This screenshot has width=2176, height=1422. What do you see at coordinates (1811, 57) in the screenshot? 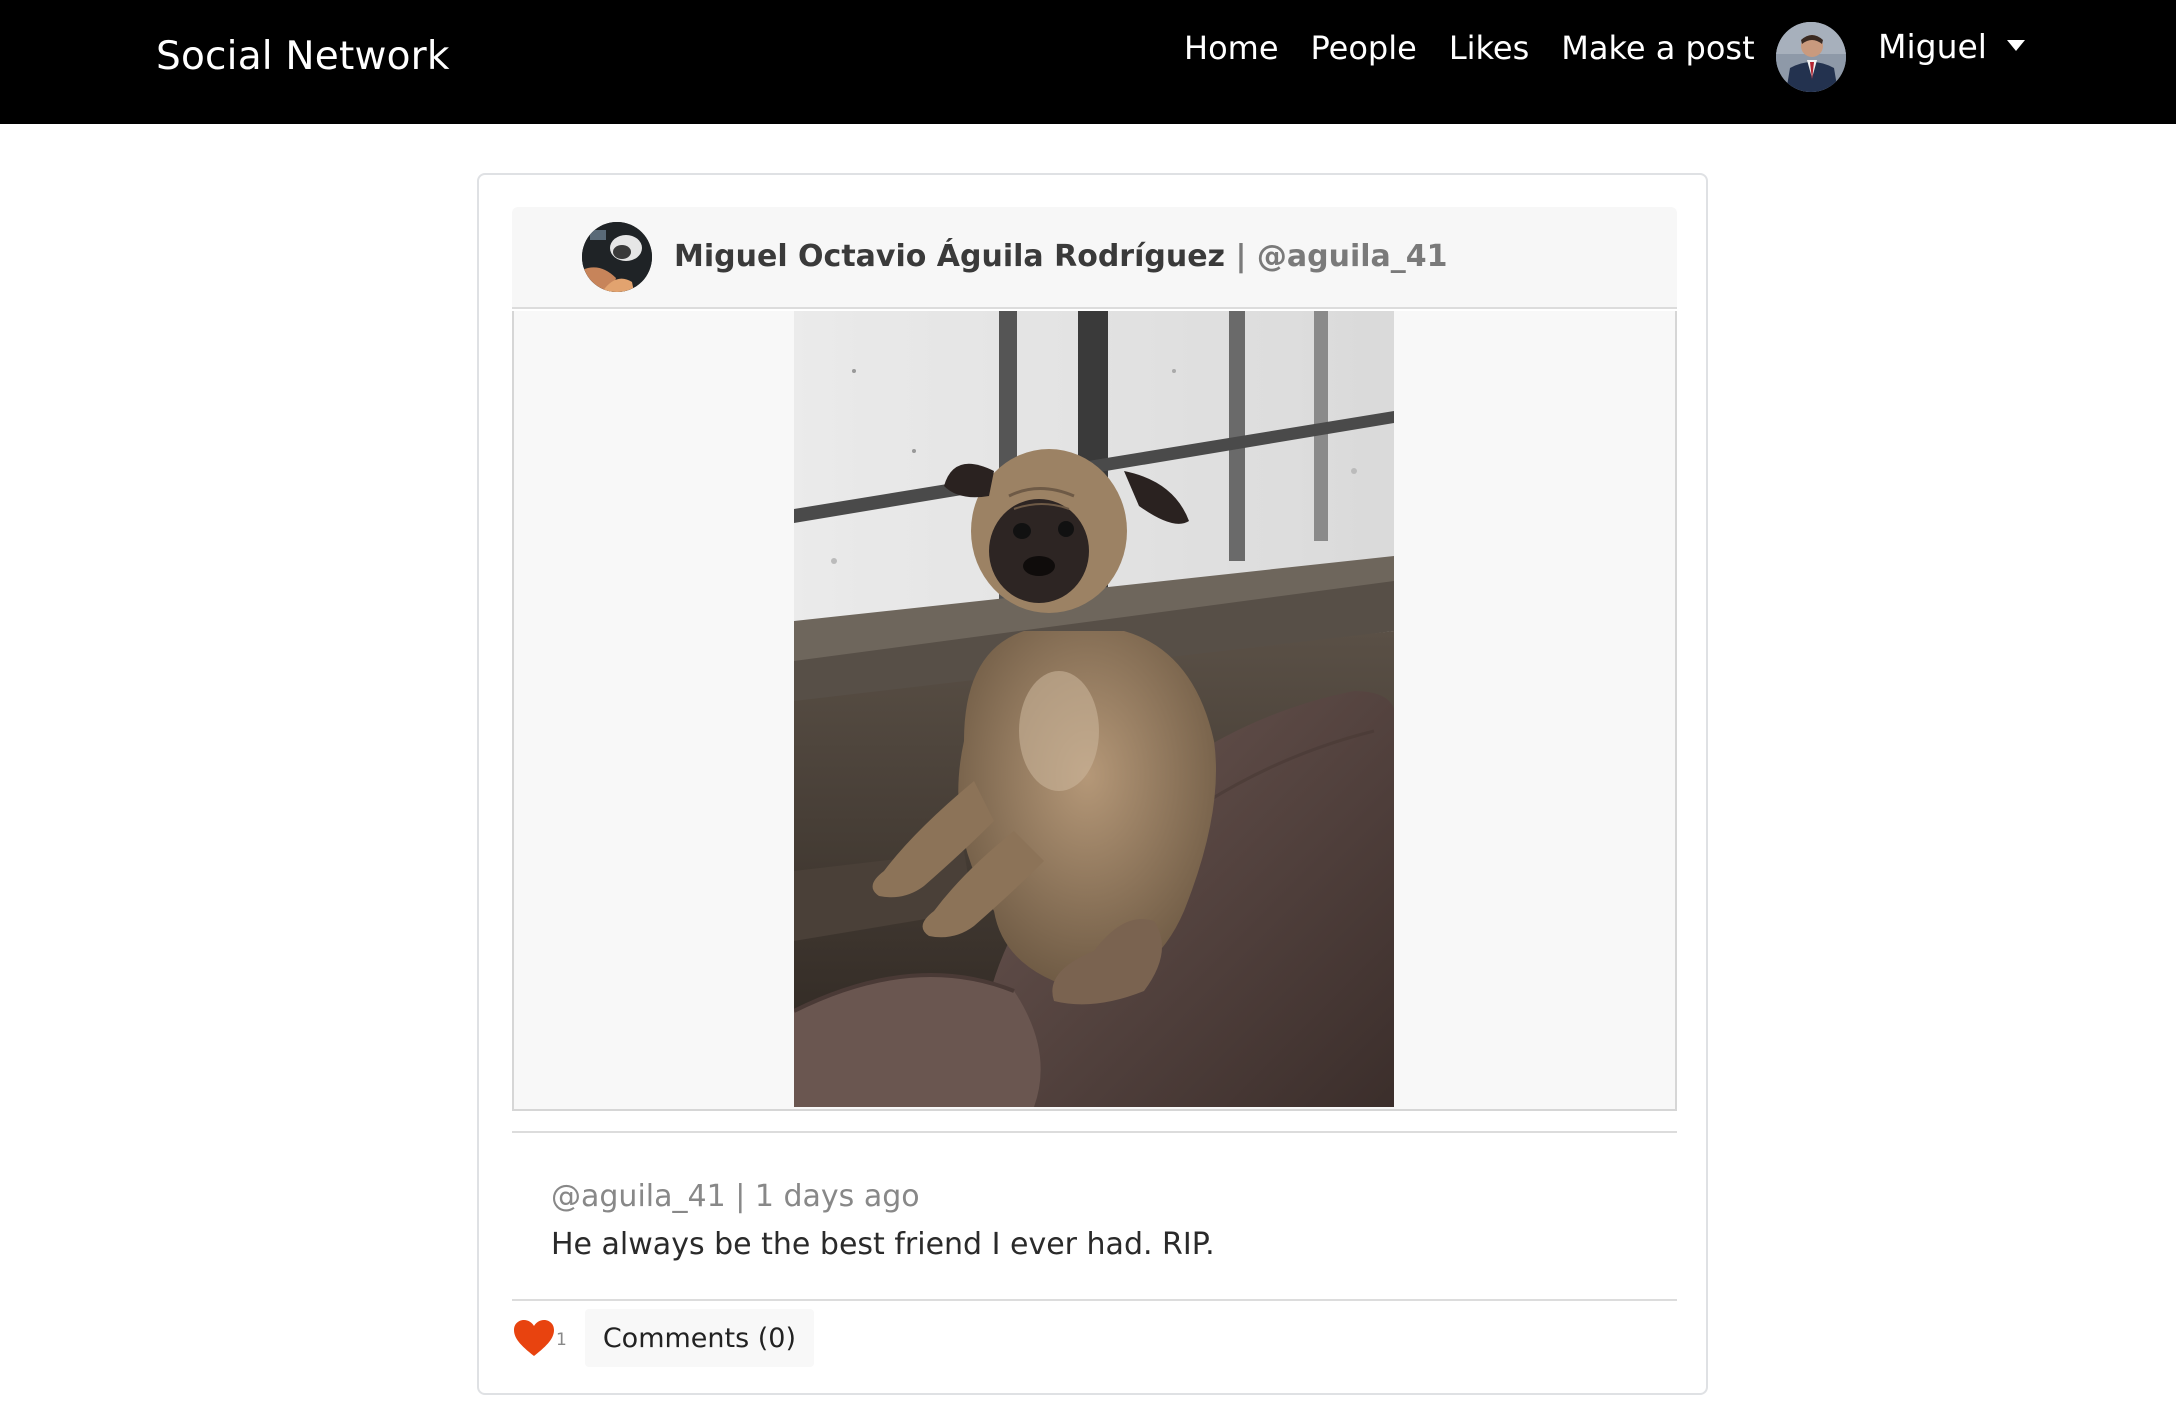
I see `user-avatar` at bounding box center [1811, 57].